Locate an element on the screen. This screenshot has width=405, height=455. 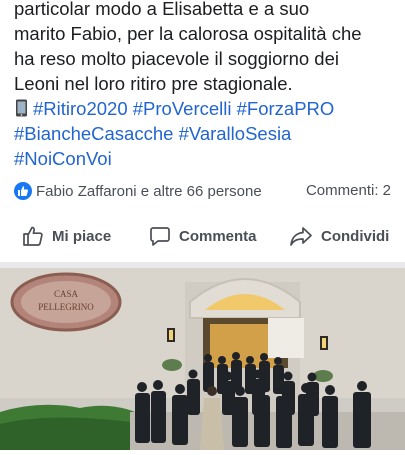
hashtag-link: #ForzaPRO is located at coordinates (286, 108).